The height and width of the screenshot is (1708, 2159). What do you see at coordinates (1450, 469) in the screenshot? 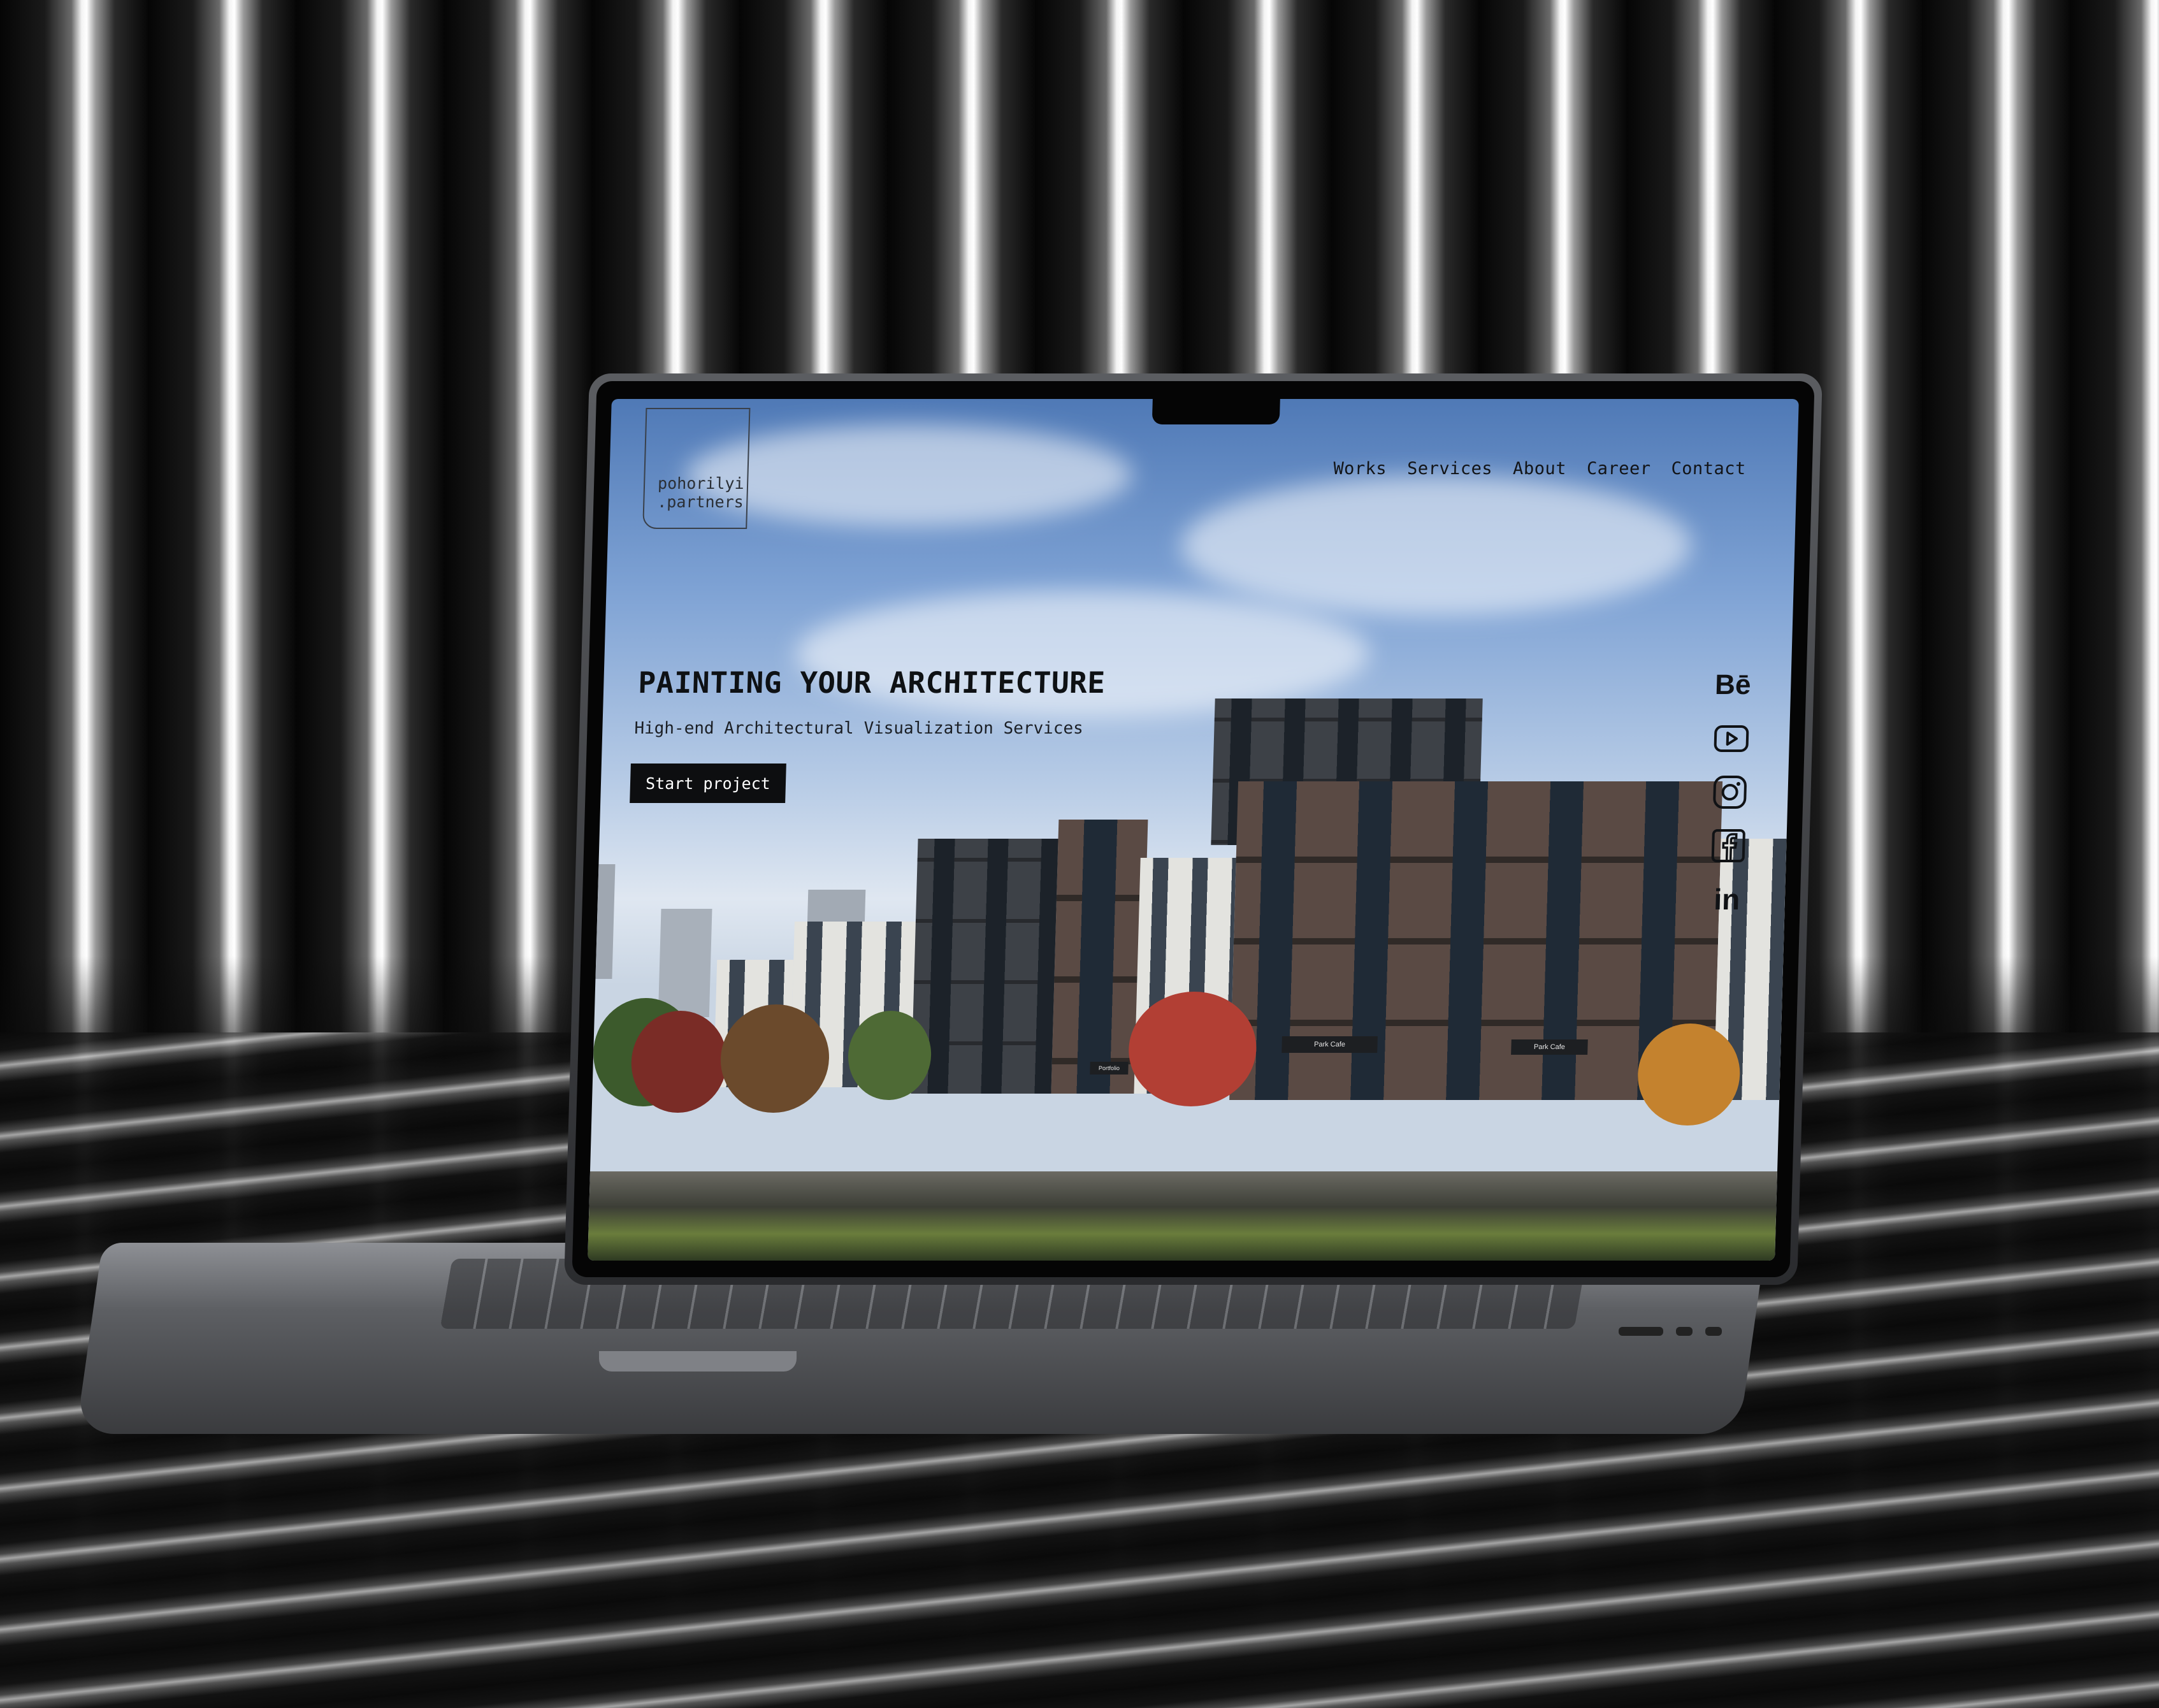
I see `nav-services: Services` at bounding box center [1450, 469].